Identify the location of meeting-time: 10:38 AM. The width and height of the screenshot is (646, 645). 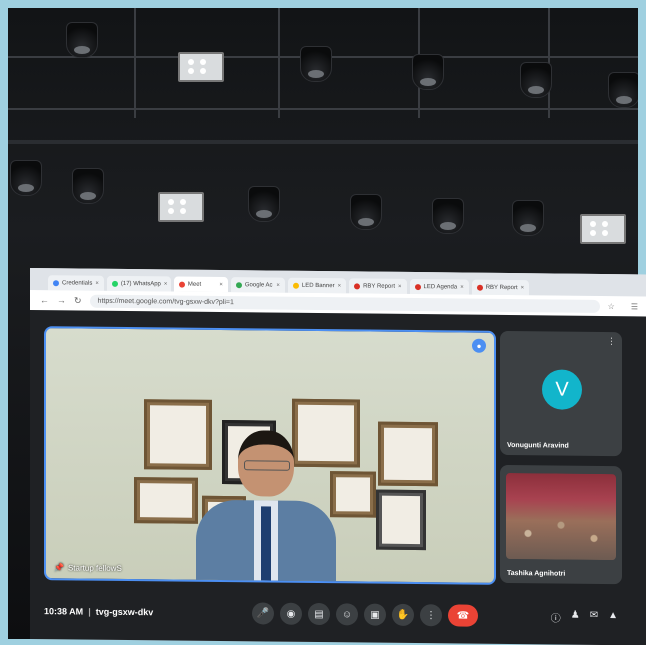
(64, 611).